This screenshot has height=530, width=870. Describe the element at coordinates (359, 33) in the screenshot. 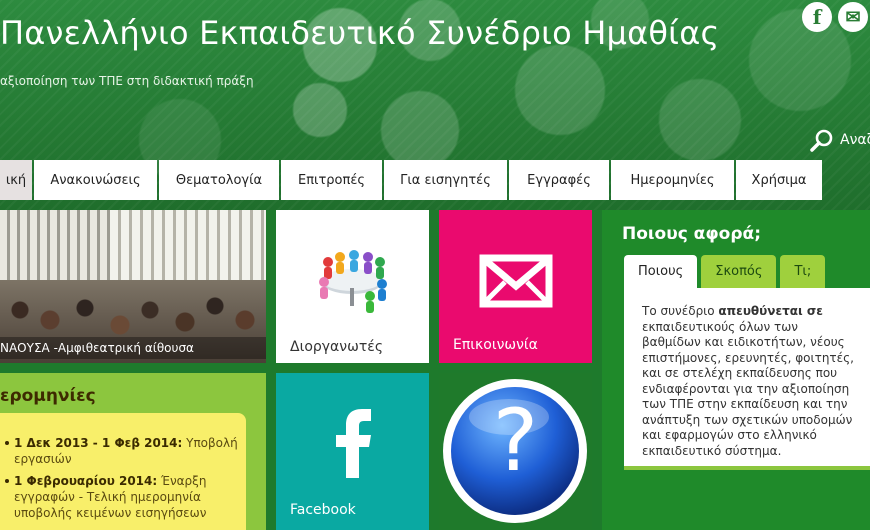

I see `site-title: Πανελλήνιο Εκπαιδευτικό Συνέδριο Ημαθίας` at that location.